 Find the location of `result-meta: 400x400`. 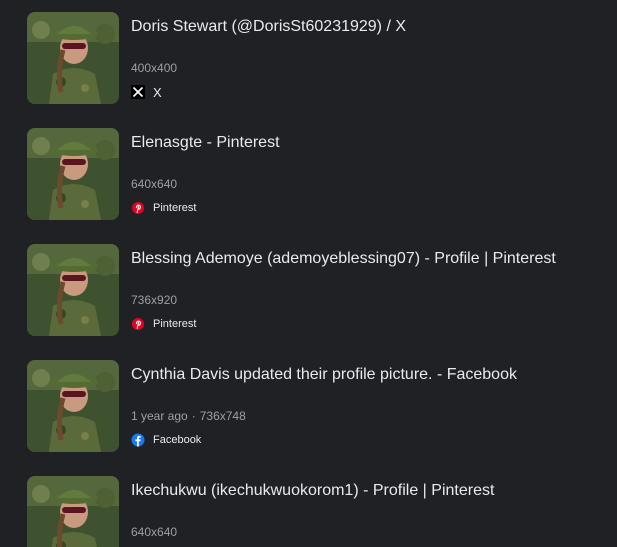

result-meta: 400x400 is located at coordinates (154, 68).